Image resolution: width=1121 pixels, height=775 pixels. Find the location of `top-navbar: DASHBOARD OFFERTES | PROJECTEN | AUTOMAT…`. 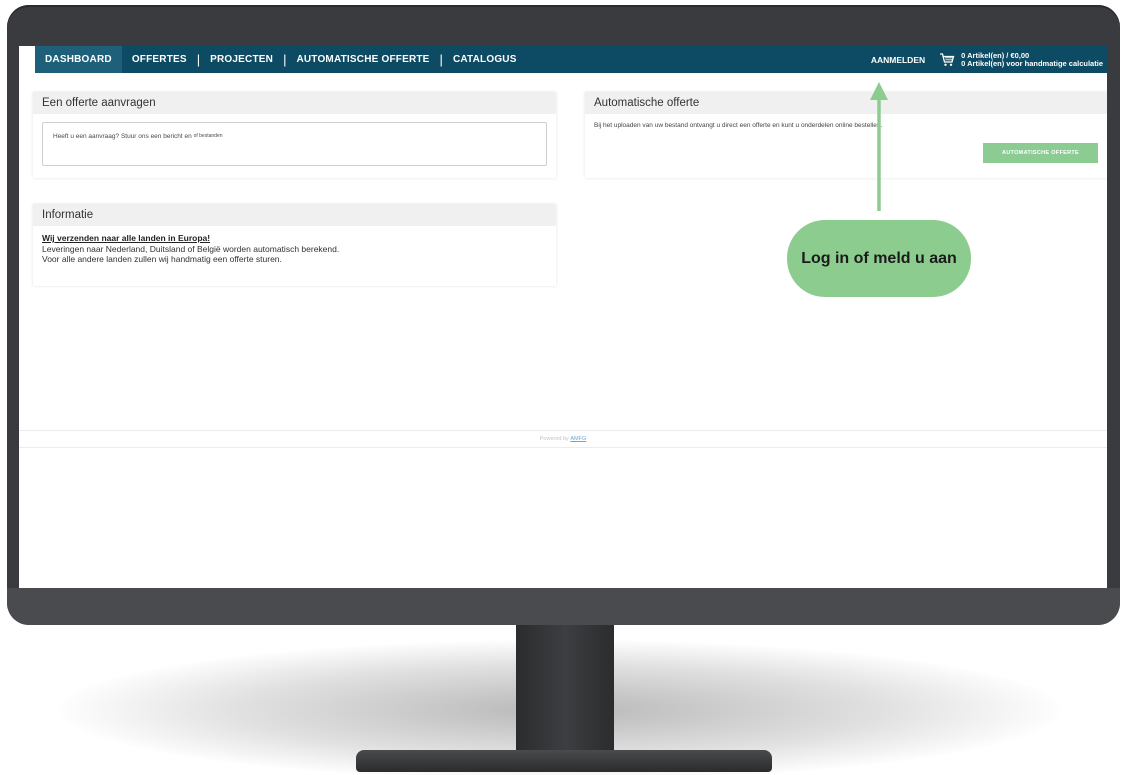

top-navbar: DASHBOARD OFFERTES | PROJECTEN | AUTOMAT… is located at coordinates (571, 59).